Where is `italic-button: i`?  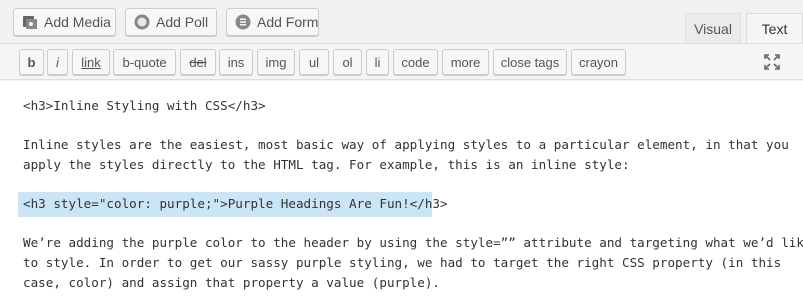 italic-button: i is located at coordinates (57, 62).